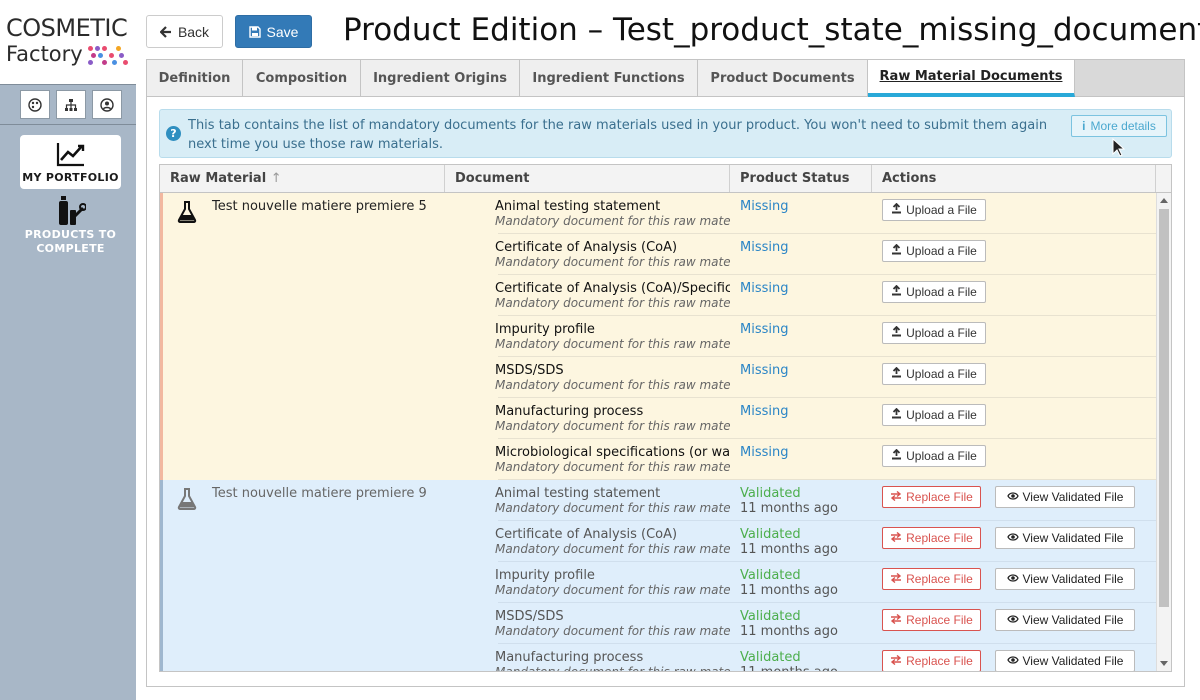 This screenshot has width=1200, height=700. Describe the element at coordinates (587, 178) in the screenshot. I see `column-header-document: Document` at that location.